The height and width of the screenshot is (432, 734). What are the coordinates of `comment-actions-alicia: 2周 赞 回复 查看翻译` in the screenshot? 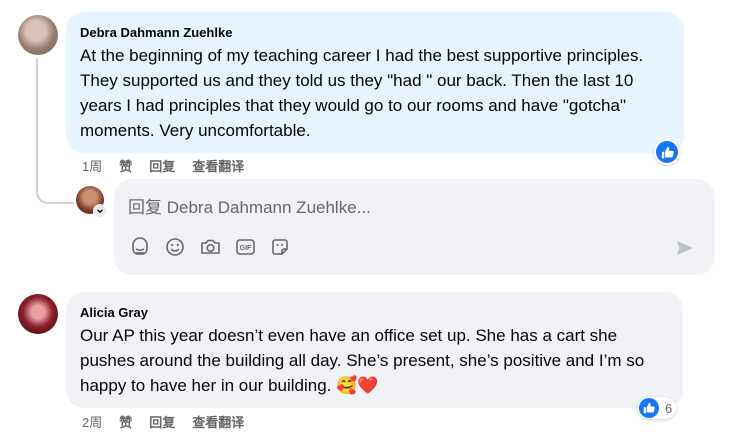 It's located at (171, 421).